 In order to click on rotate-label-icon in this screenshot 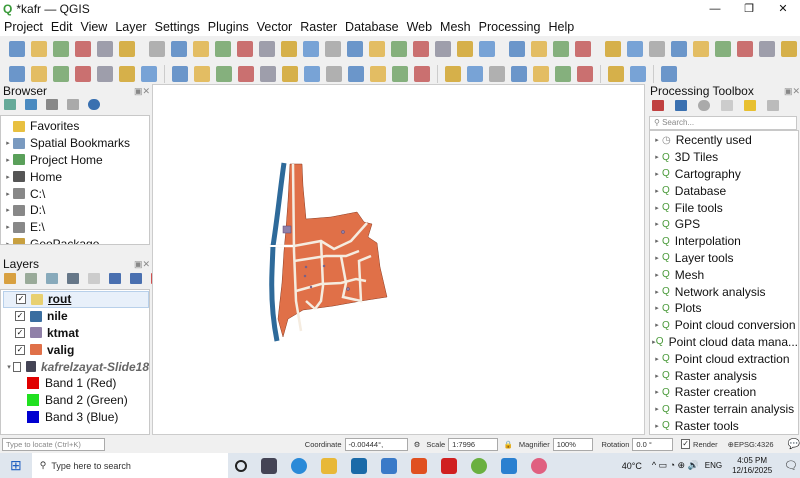, I will do `click(563, 73)`.